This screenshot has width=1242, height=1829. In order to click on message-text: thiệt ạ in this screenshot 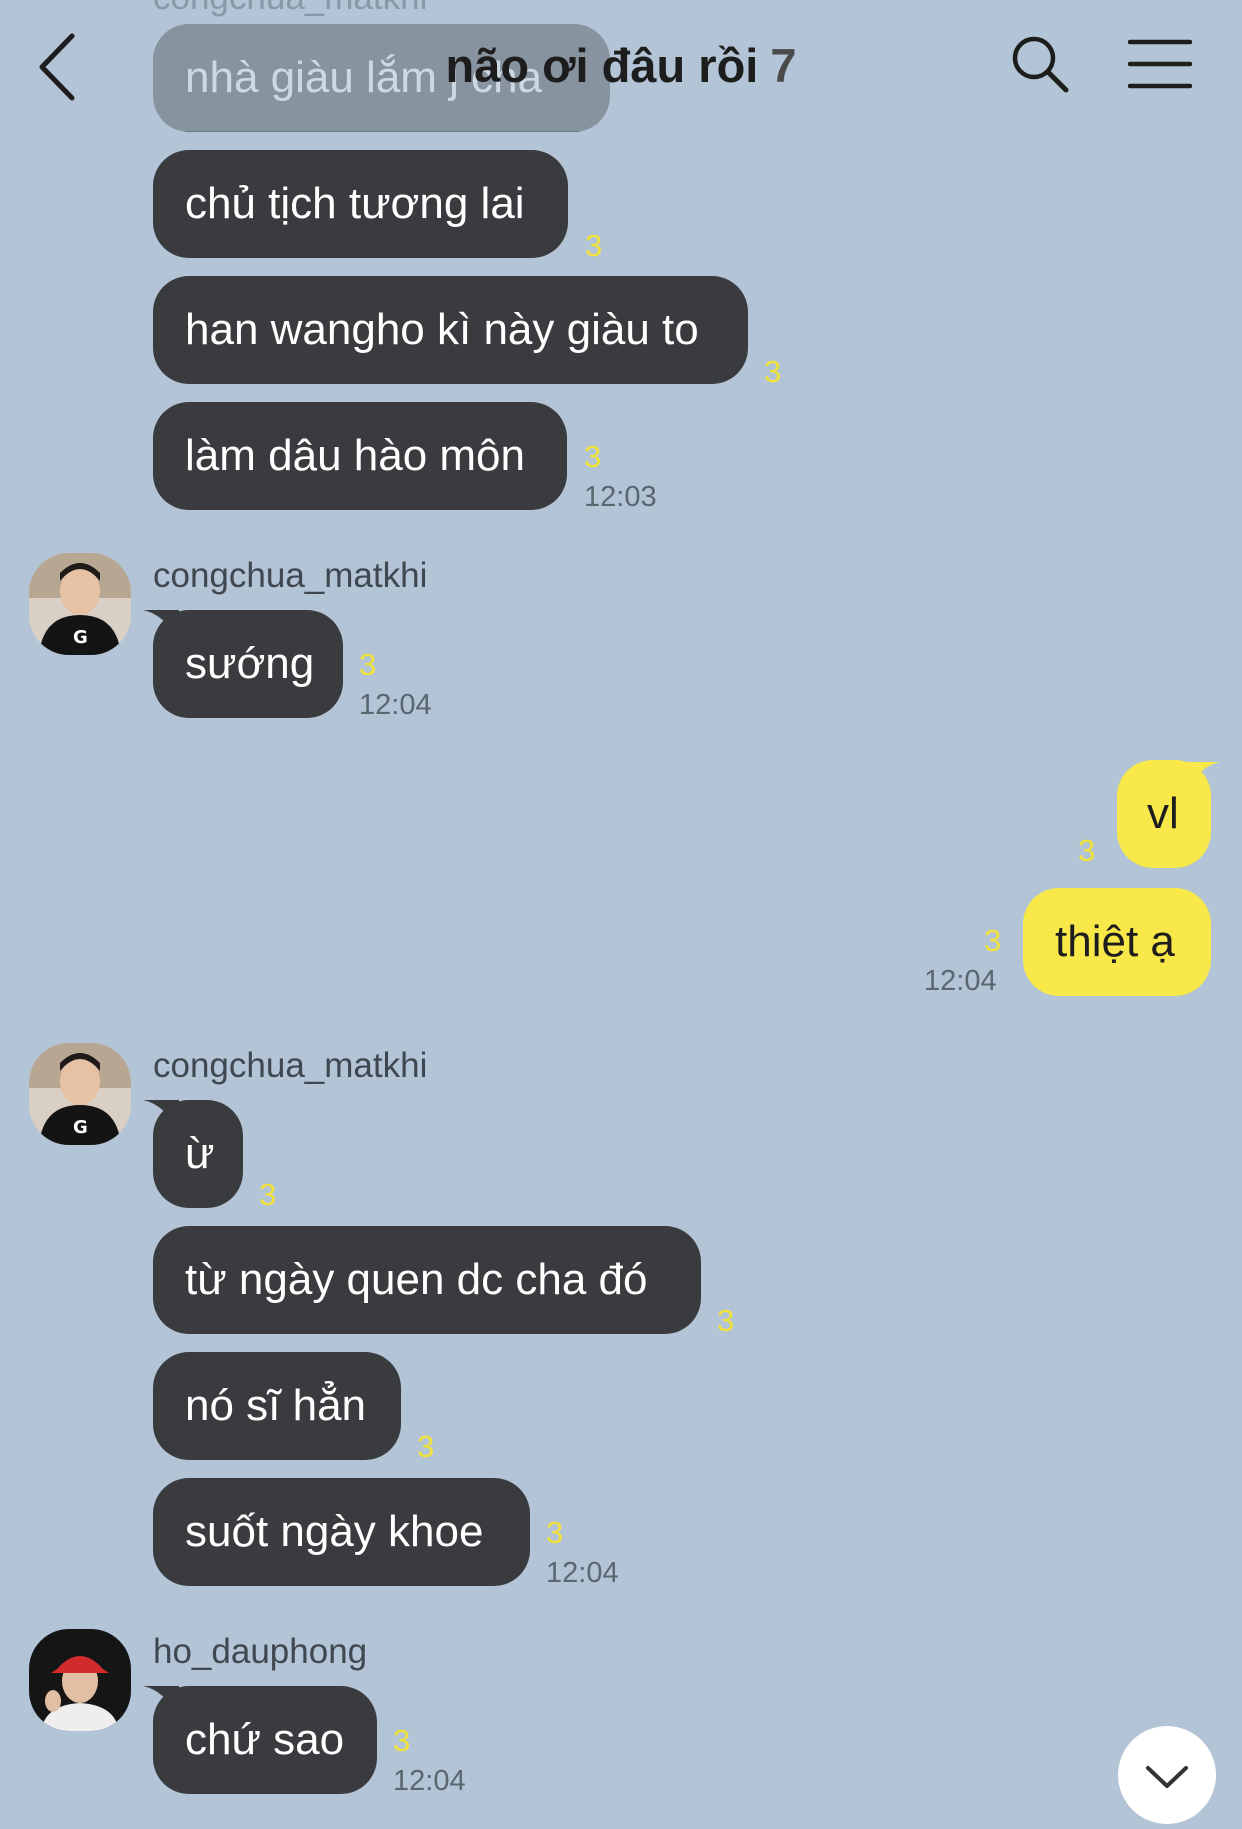, I will do `click(1115, 941)`.